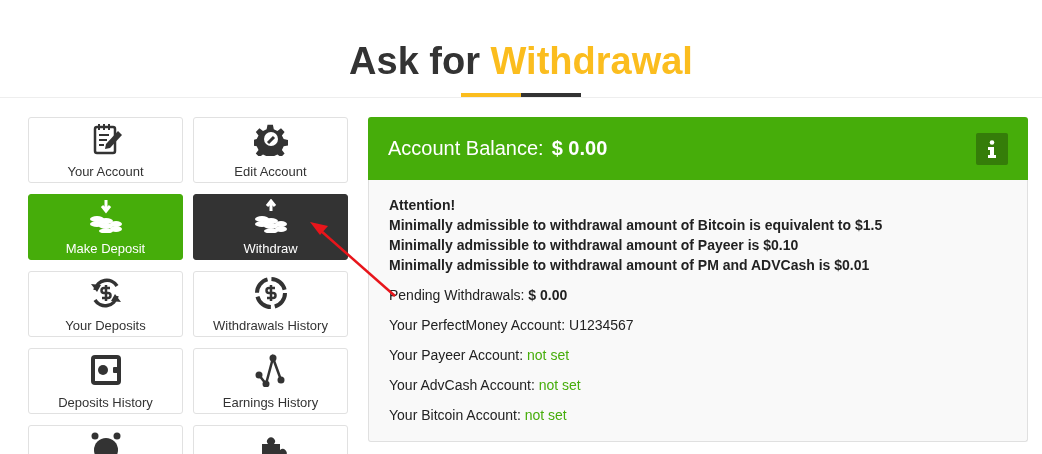 This screenshot has height=454, width=1042. I want to click on menu-tile: Edit Account, so click(270, 150).